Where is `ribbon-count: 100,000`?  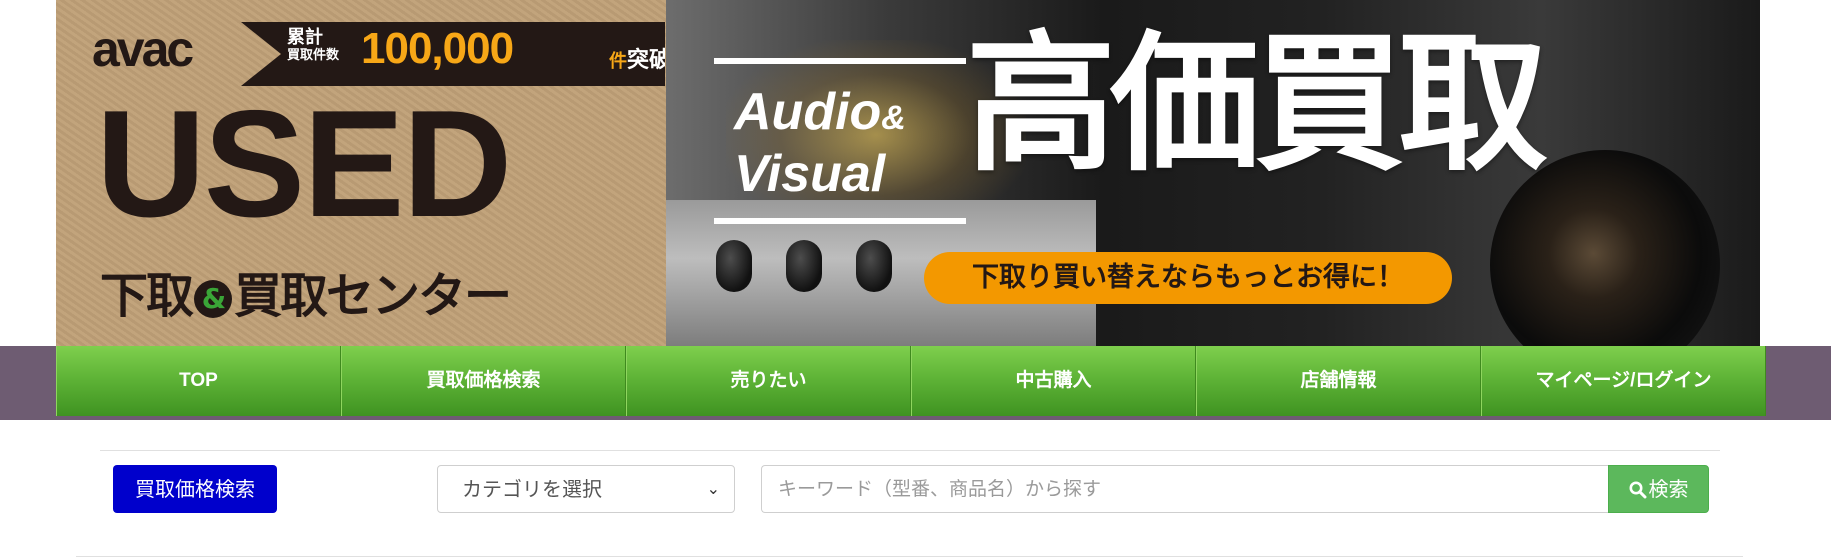 ribbon-count: 100,000 is located at coordinates (437, 48).